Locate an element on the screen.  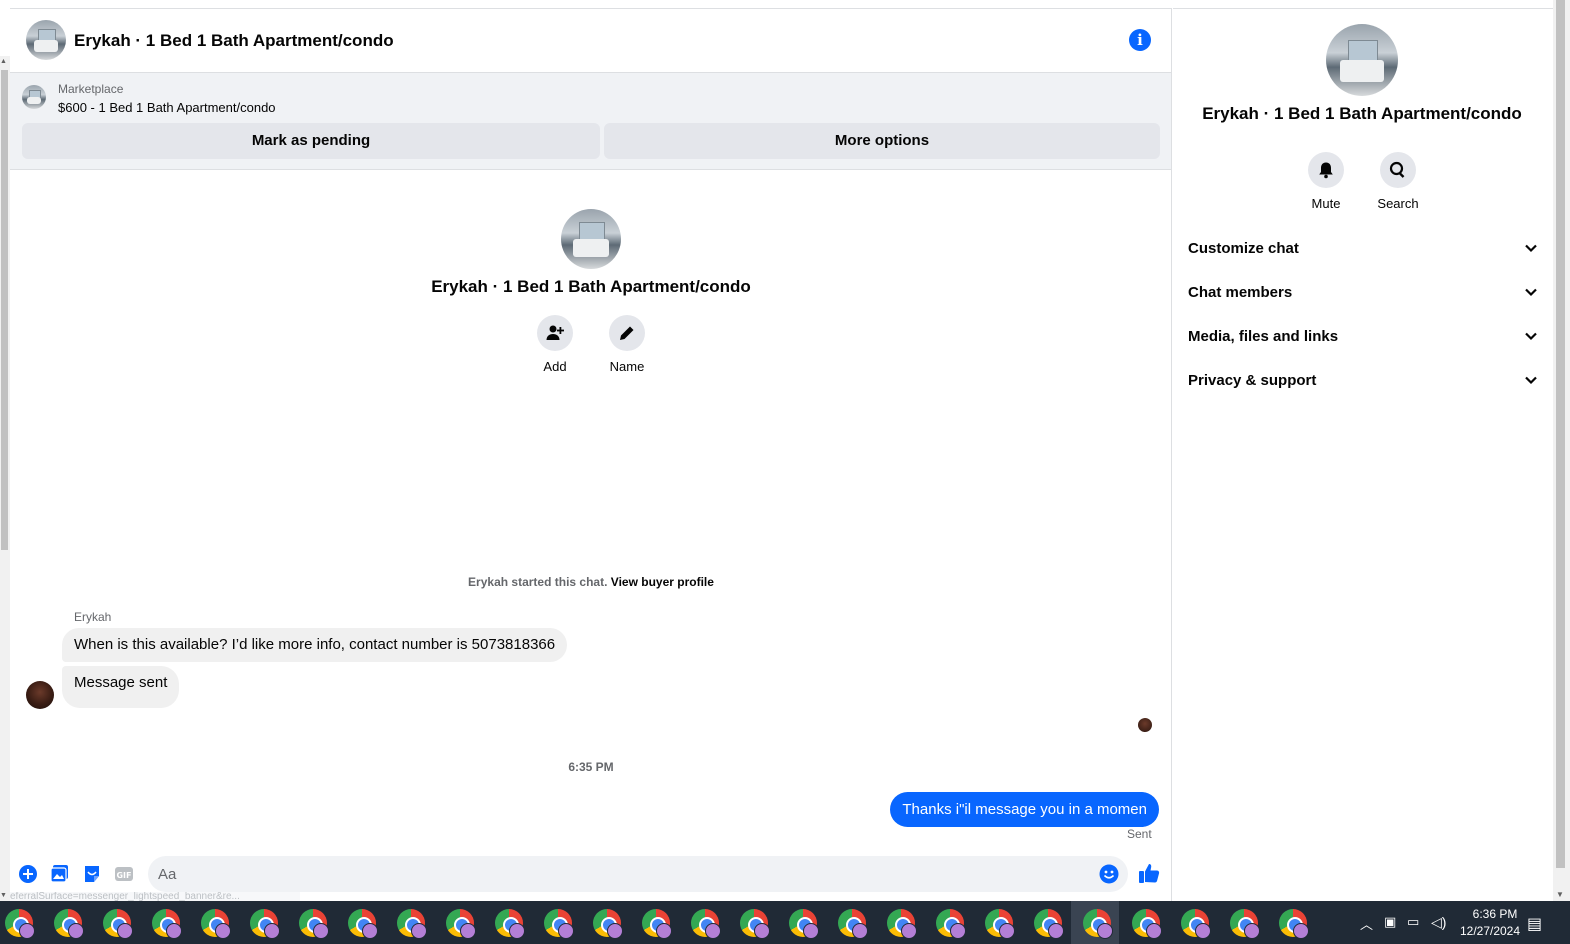
customize-chat-section: Customize chat is located at coordinates (1363, 248).